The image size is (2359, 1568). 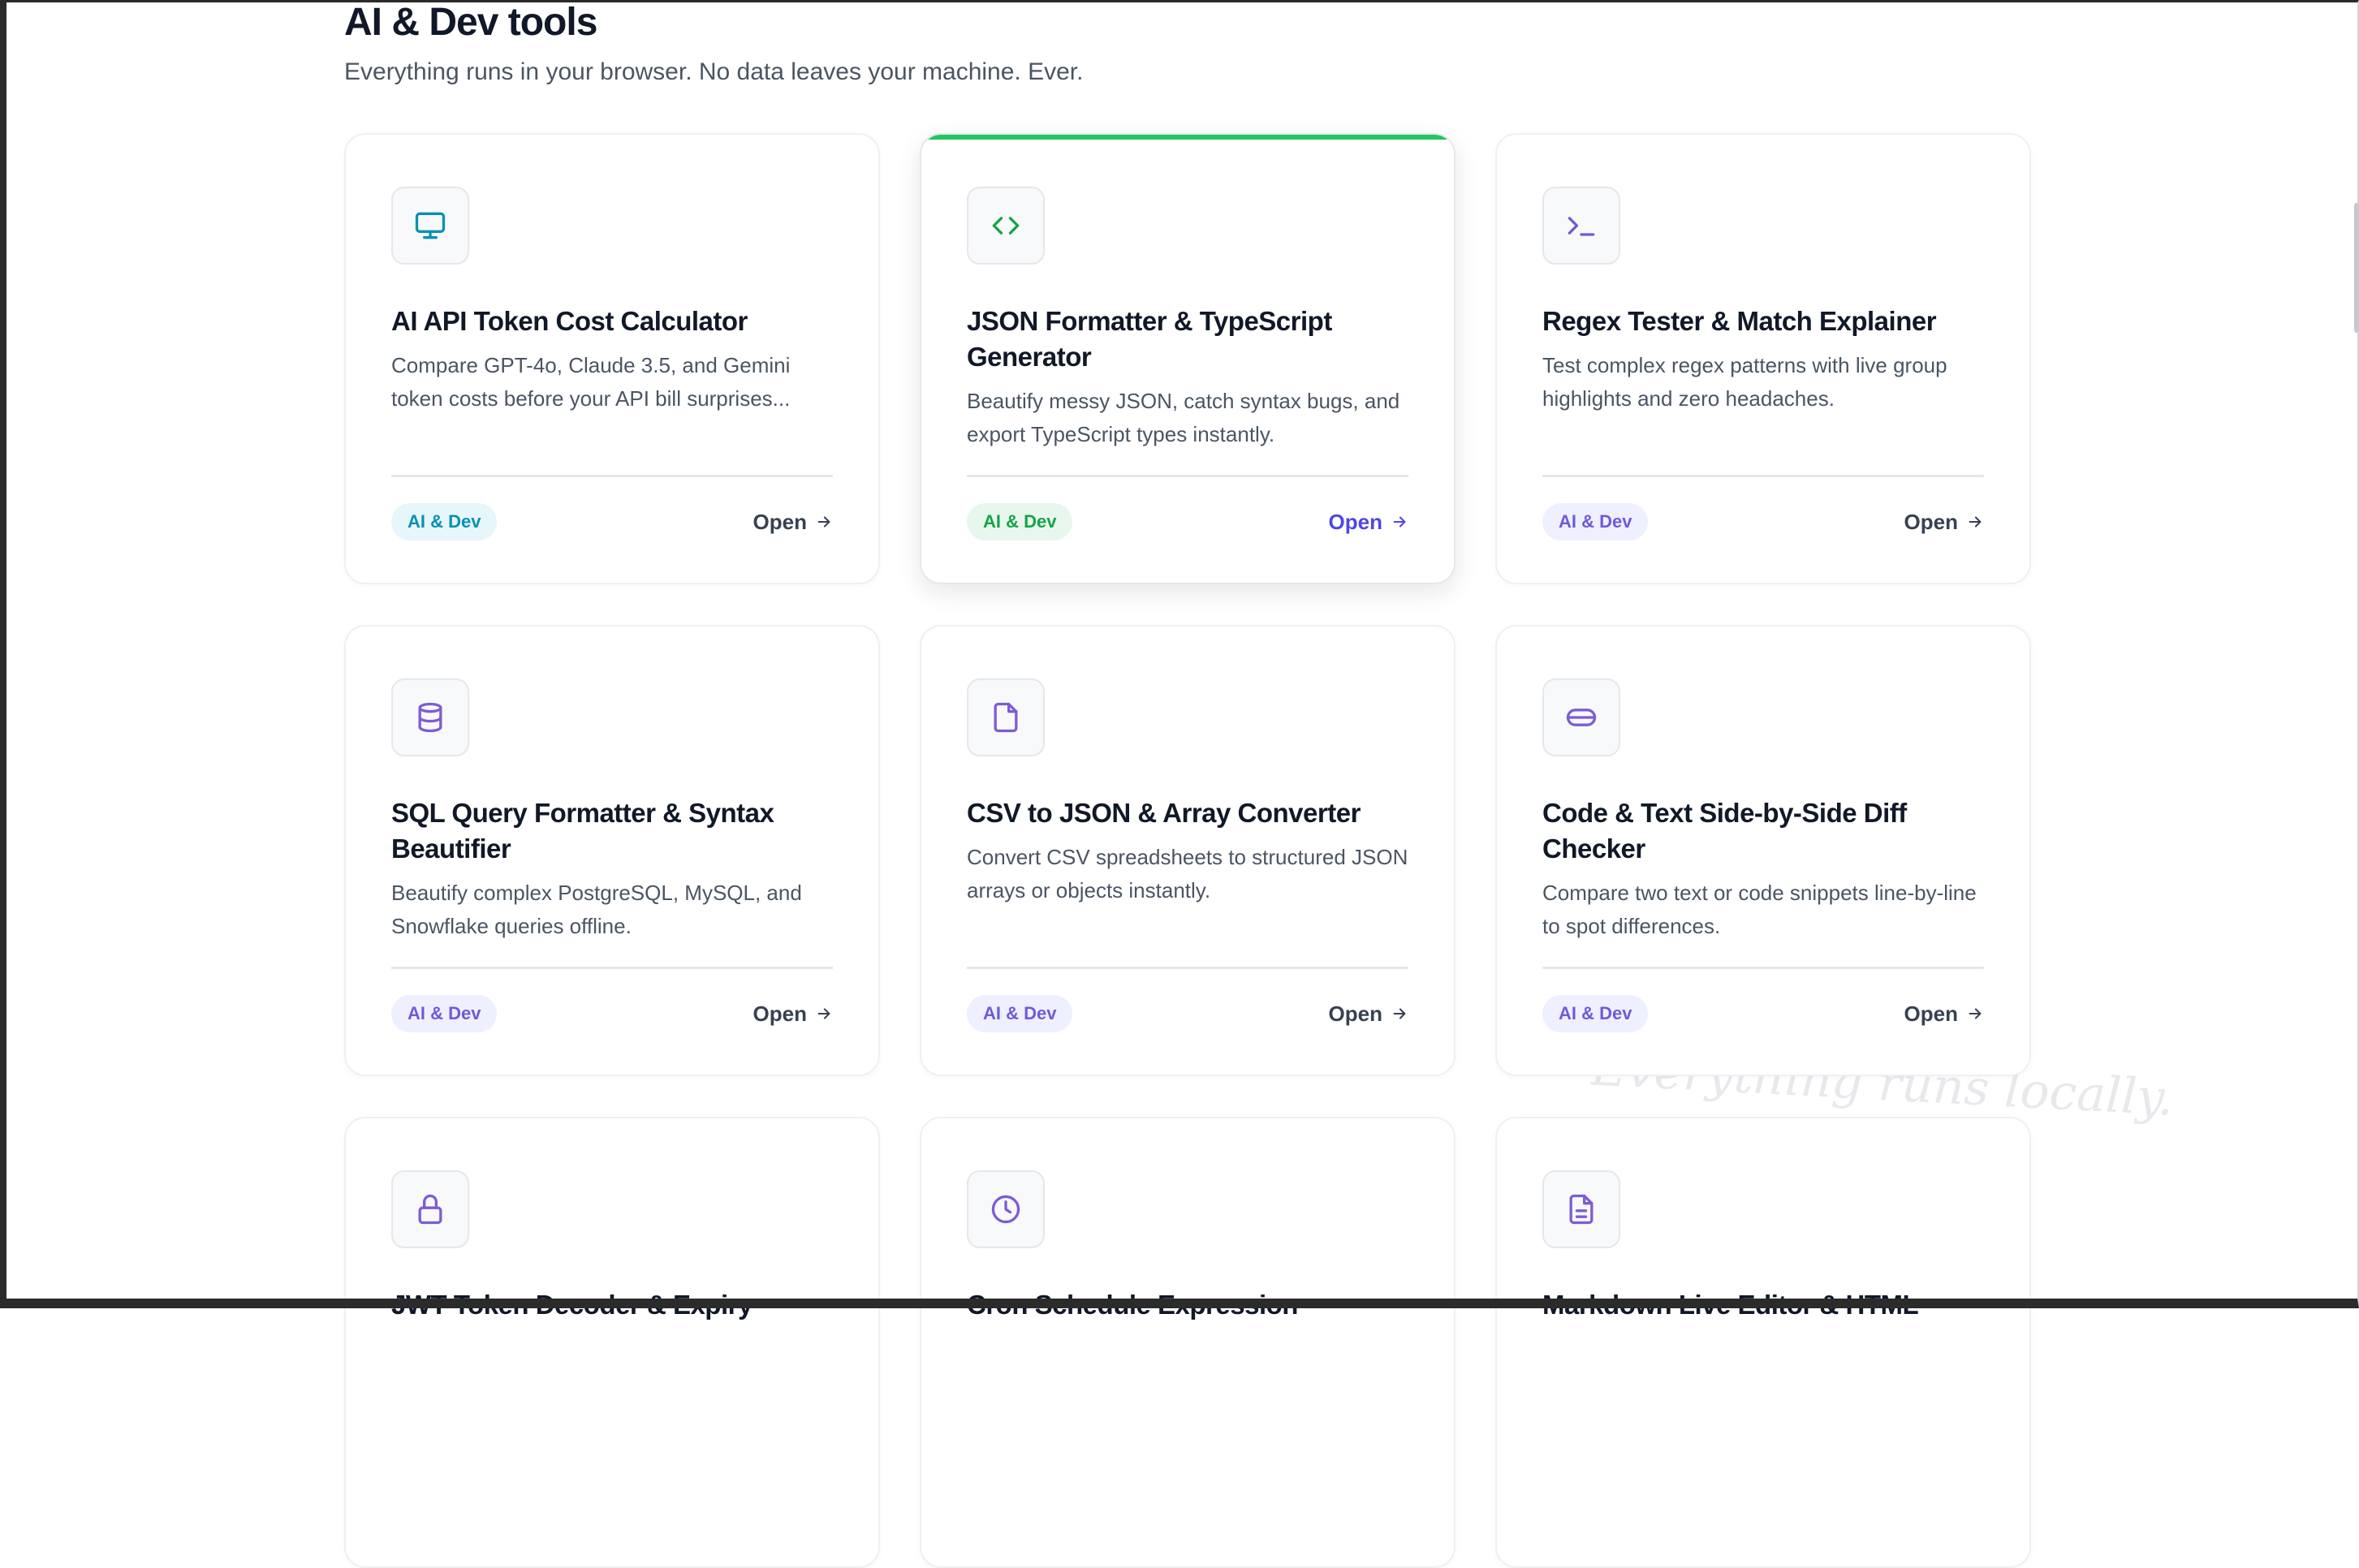 I want to click on card-title: Regex Tester & Match Explainer, so click(x=1739, y=321).